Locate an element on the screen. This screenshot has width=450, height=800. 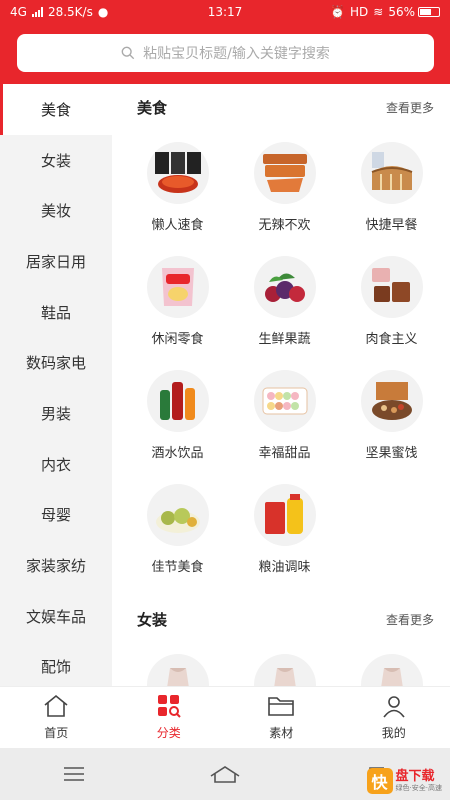
instant-food-icon is located at coordinates (177, 173).